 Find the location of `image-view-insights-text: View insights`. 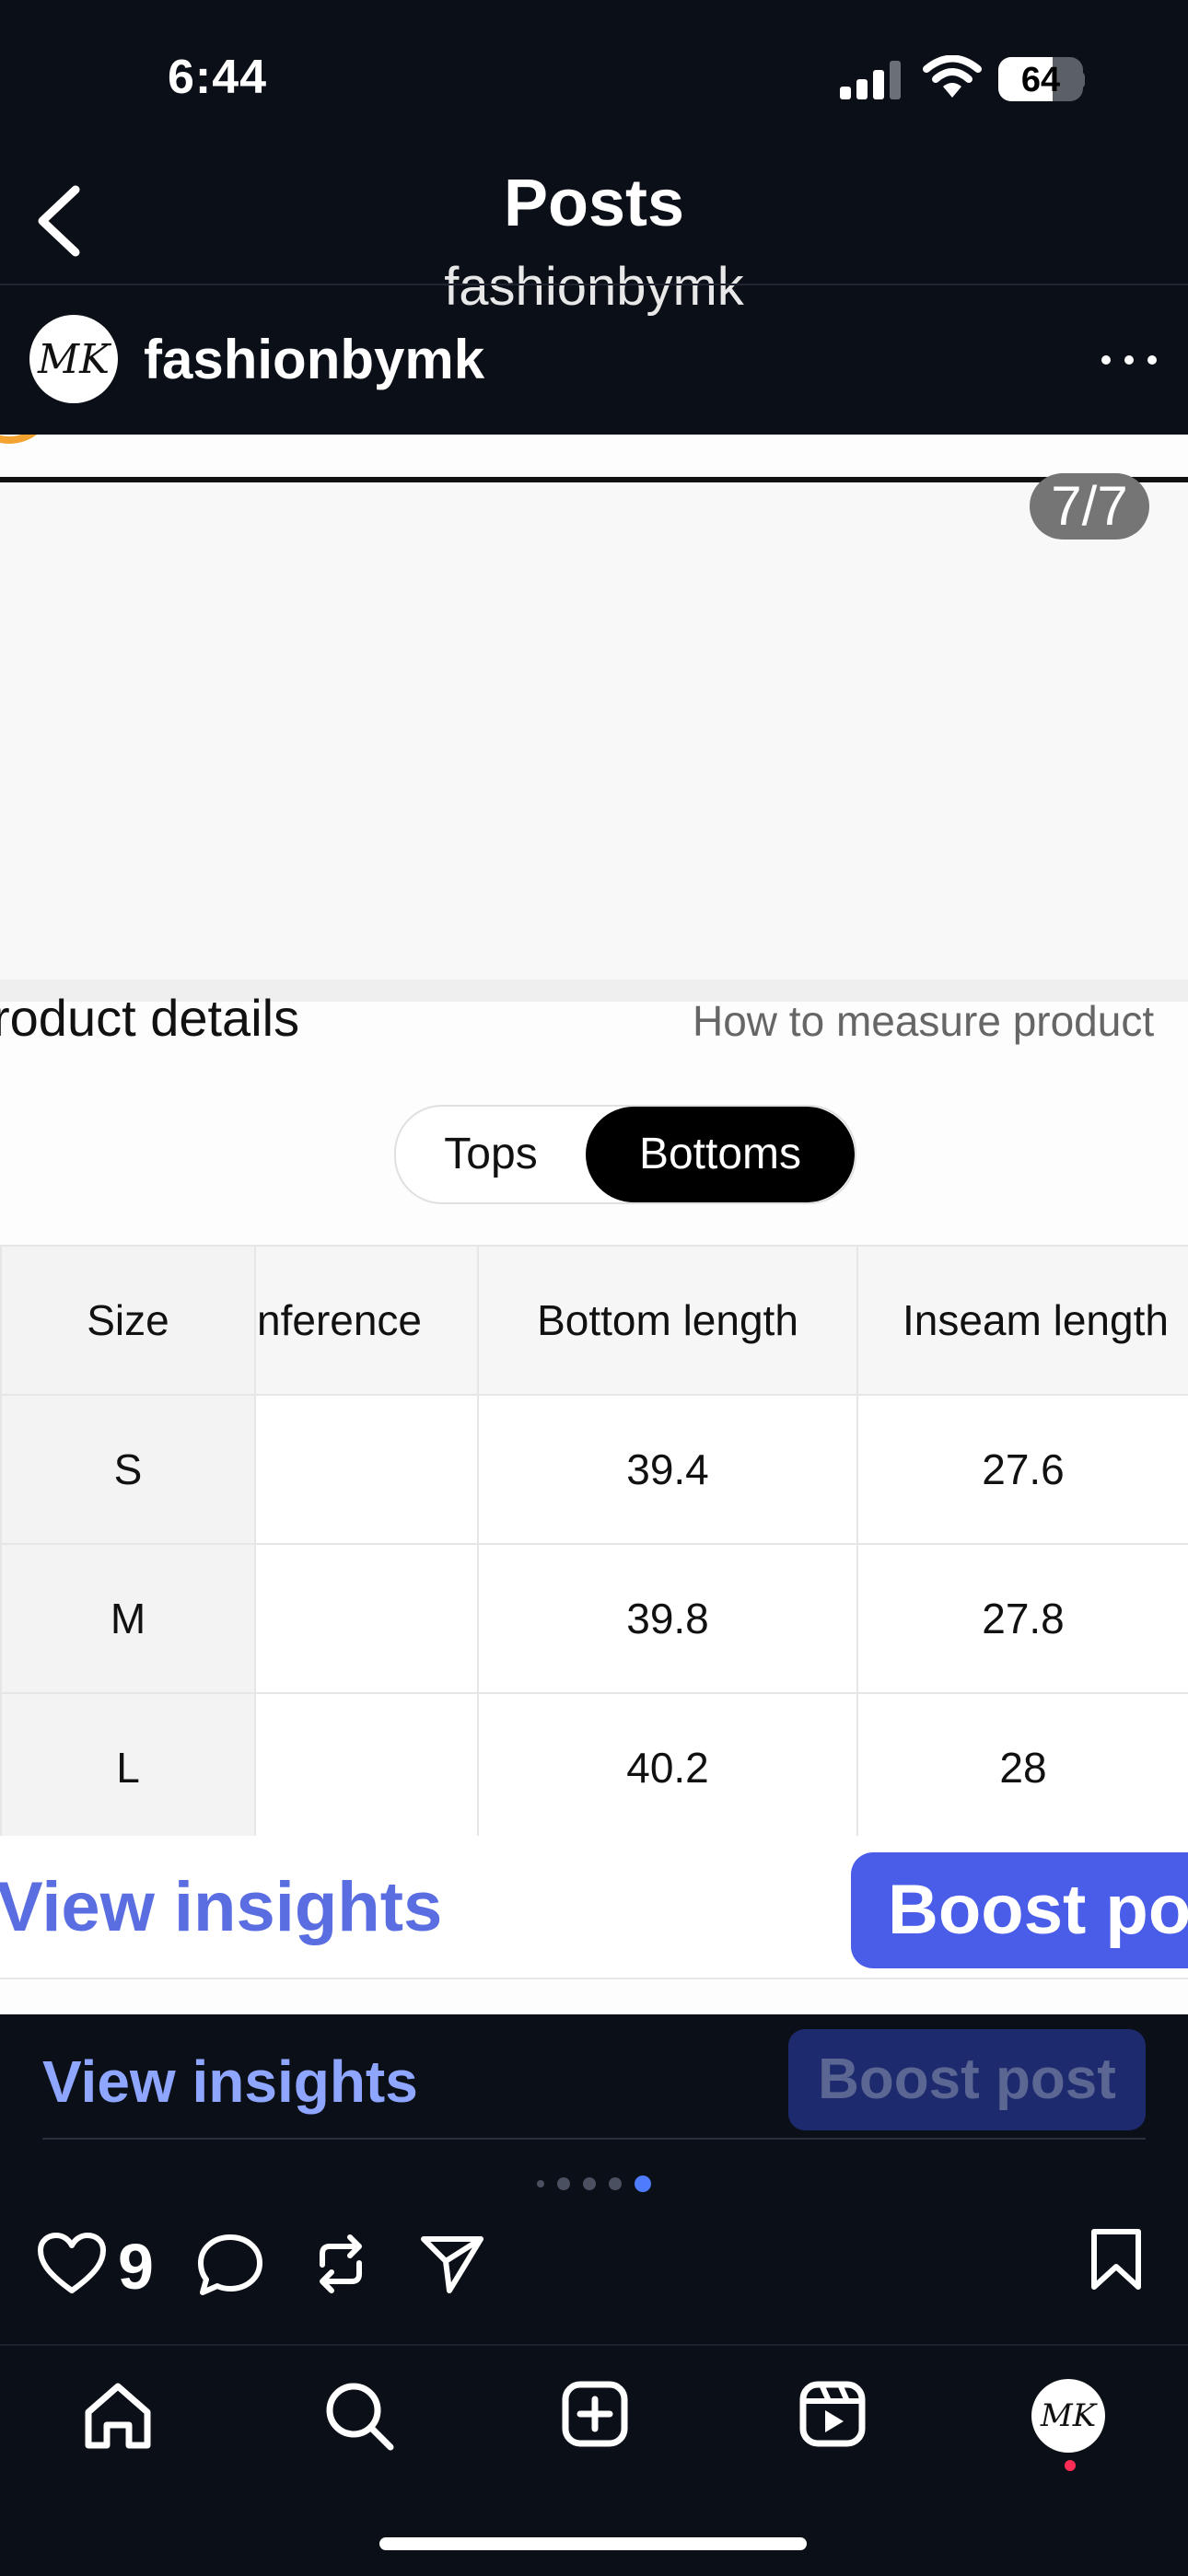

image-view-insights-text: View insights is located at coordinates (221, 1907).